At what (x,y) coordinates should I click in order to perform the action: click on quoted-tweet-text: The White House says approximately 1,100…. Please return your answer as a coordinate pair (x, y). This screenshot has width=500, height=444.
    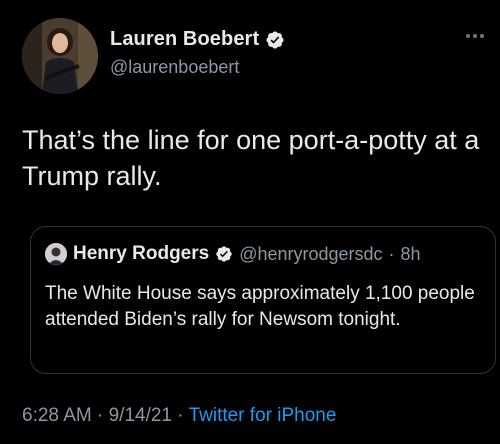
    Looking at the image, I should click on (260, 306).